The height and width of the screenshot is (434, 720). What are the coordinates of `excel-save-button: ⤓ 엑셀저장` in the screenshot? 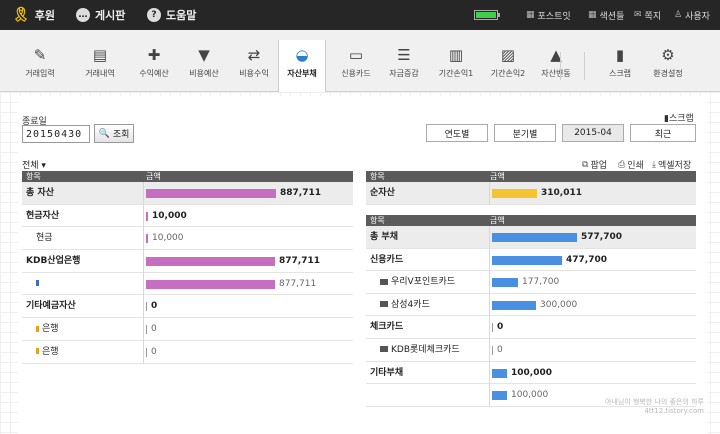 It's located at (672, 165).